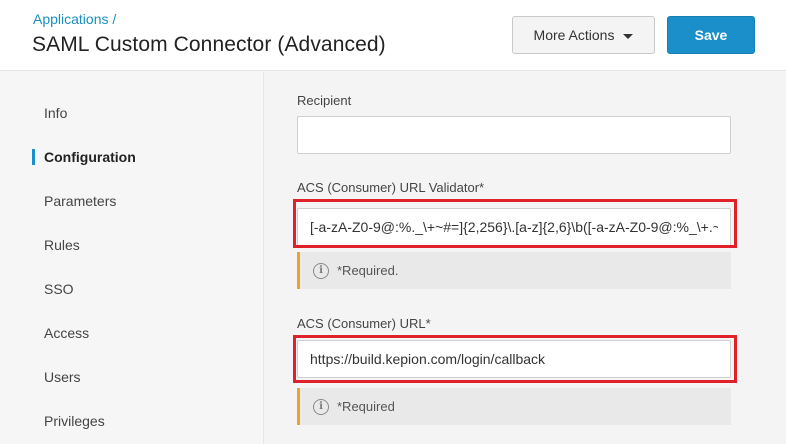  Describe the element at coordinates (364, 323) in the screenshot. I see `acs-url-label: ACS (Consumer) URL*` at that location.